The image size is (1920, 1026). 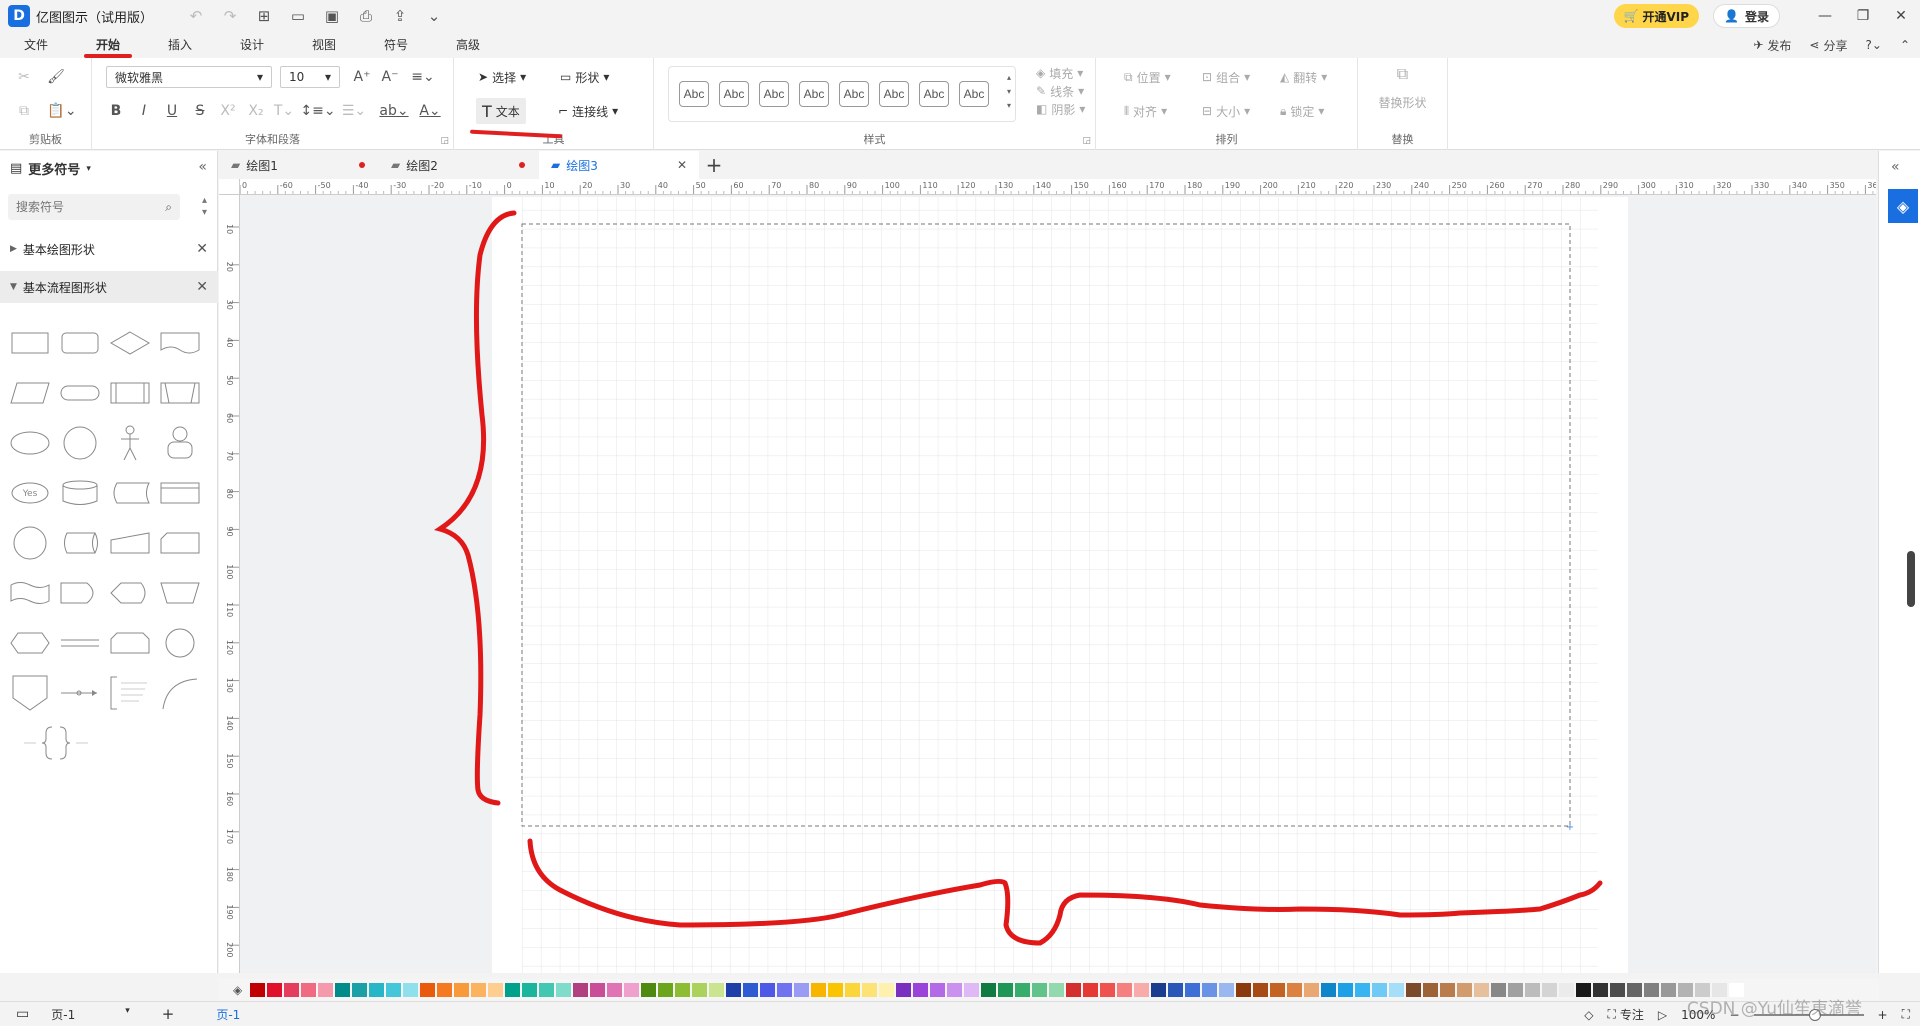 What do you see at coordinates (80, 493) in the screenshot?
I see `database-shape` at bounding box center [80, 493].